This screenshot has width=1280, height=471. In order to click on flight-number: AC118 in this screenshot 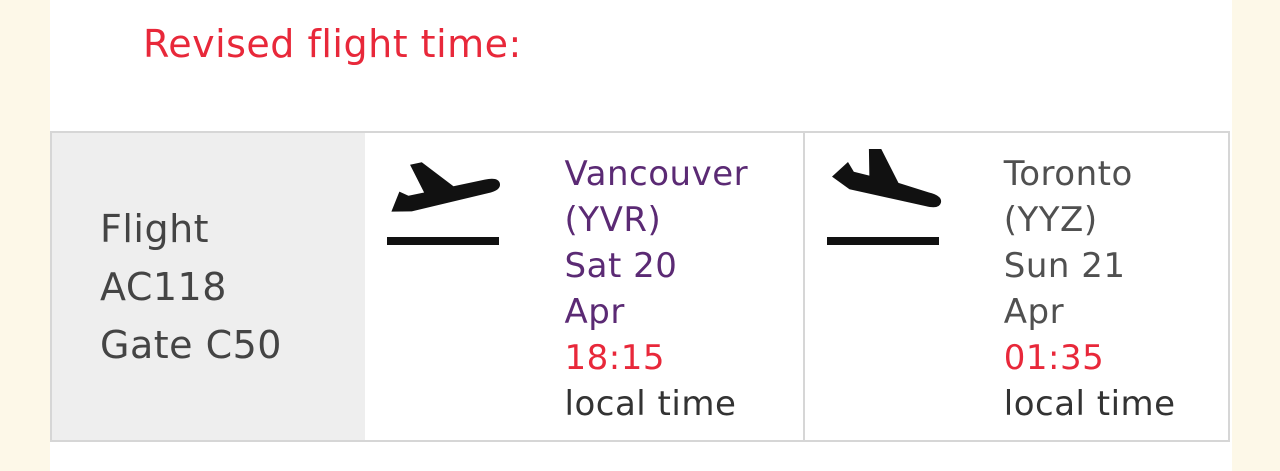, I will do `click(163, 286)`.